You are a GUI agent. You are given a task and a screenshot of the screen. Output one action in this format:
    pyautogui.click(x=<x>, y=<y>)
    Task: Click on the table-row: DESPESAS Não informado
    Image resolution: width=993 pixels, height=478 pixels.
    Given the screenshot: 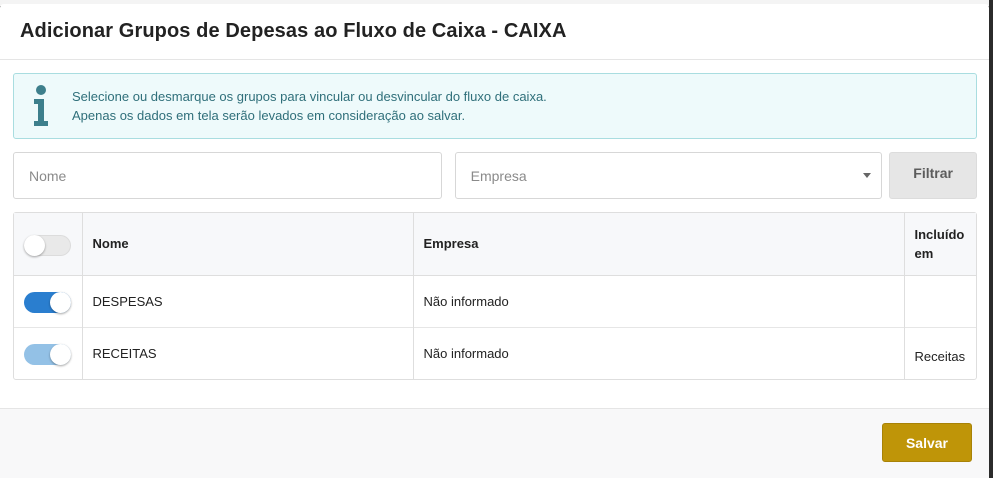 What is the action you would take?
    pyautogui.click(x=495, y=301)
    